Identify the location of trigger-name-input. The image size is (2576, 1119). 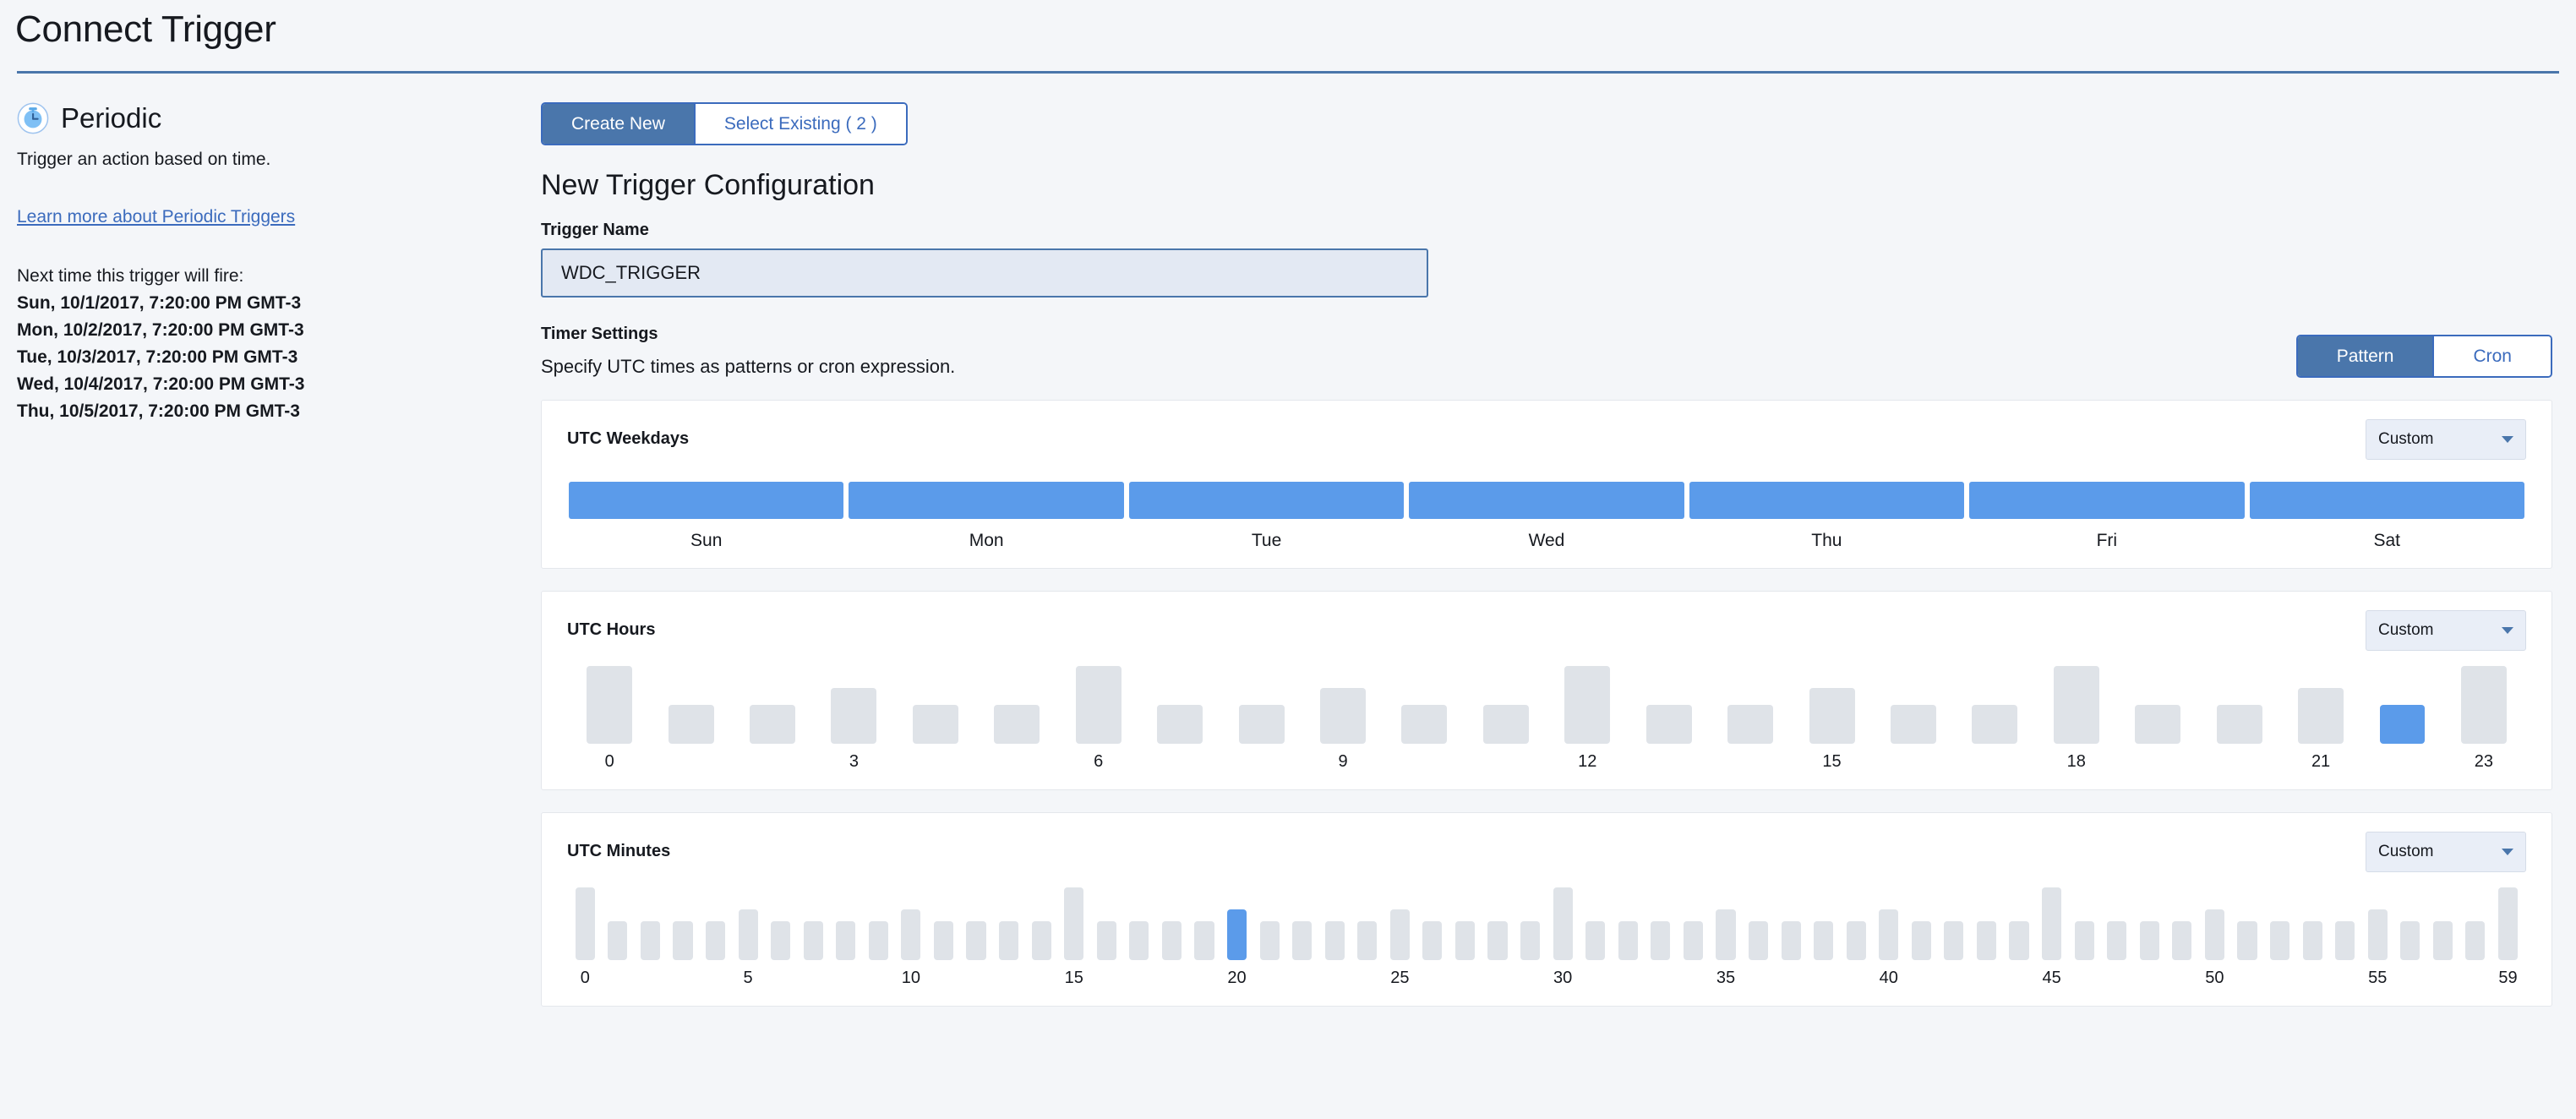
(984, 273).